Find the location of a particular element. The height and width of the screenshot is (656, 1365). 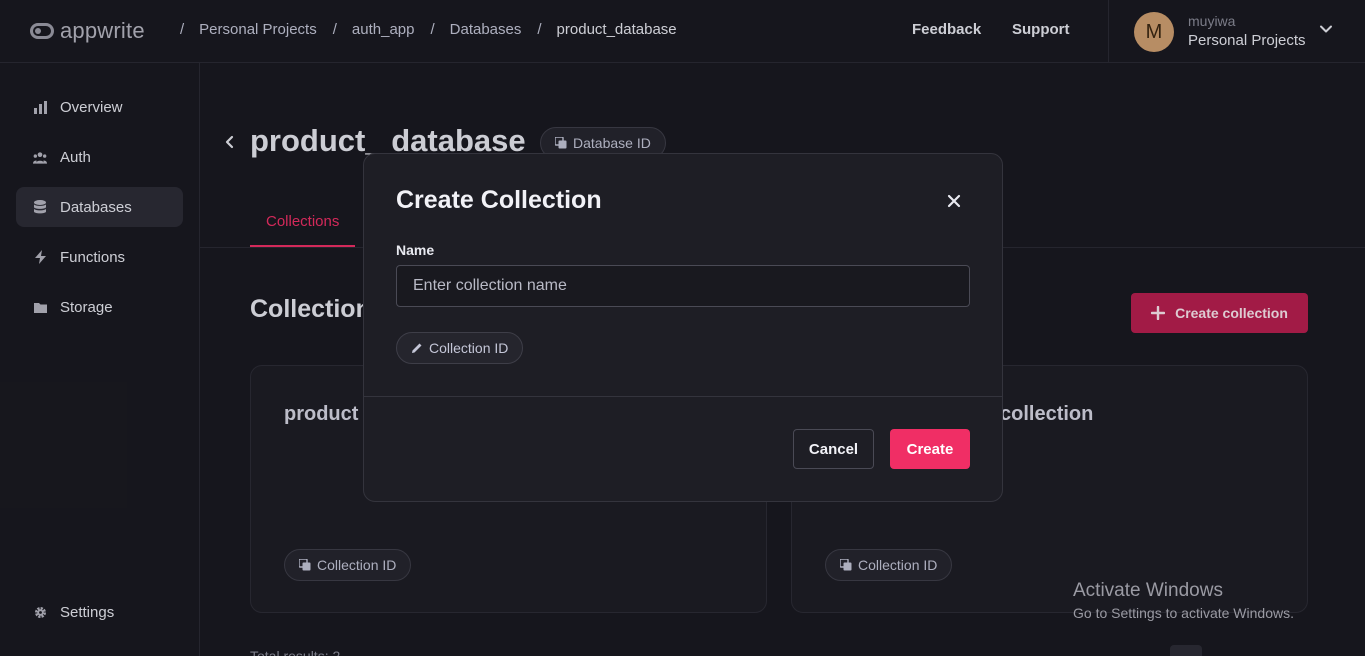

pencil-icon is located at coordinates (417, 348).